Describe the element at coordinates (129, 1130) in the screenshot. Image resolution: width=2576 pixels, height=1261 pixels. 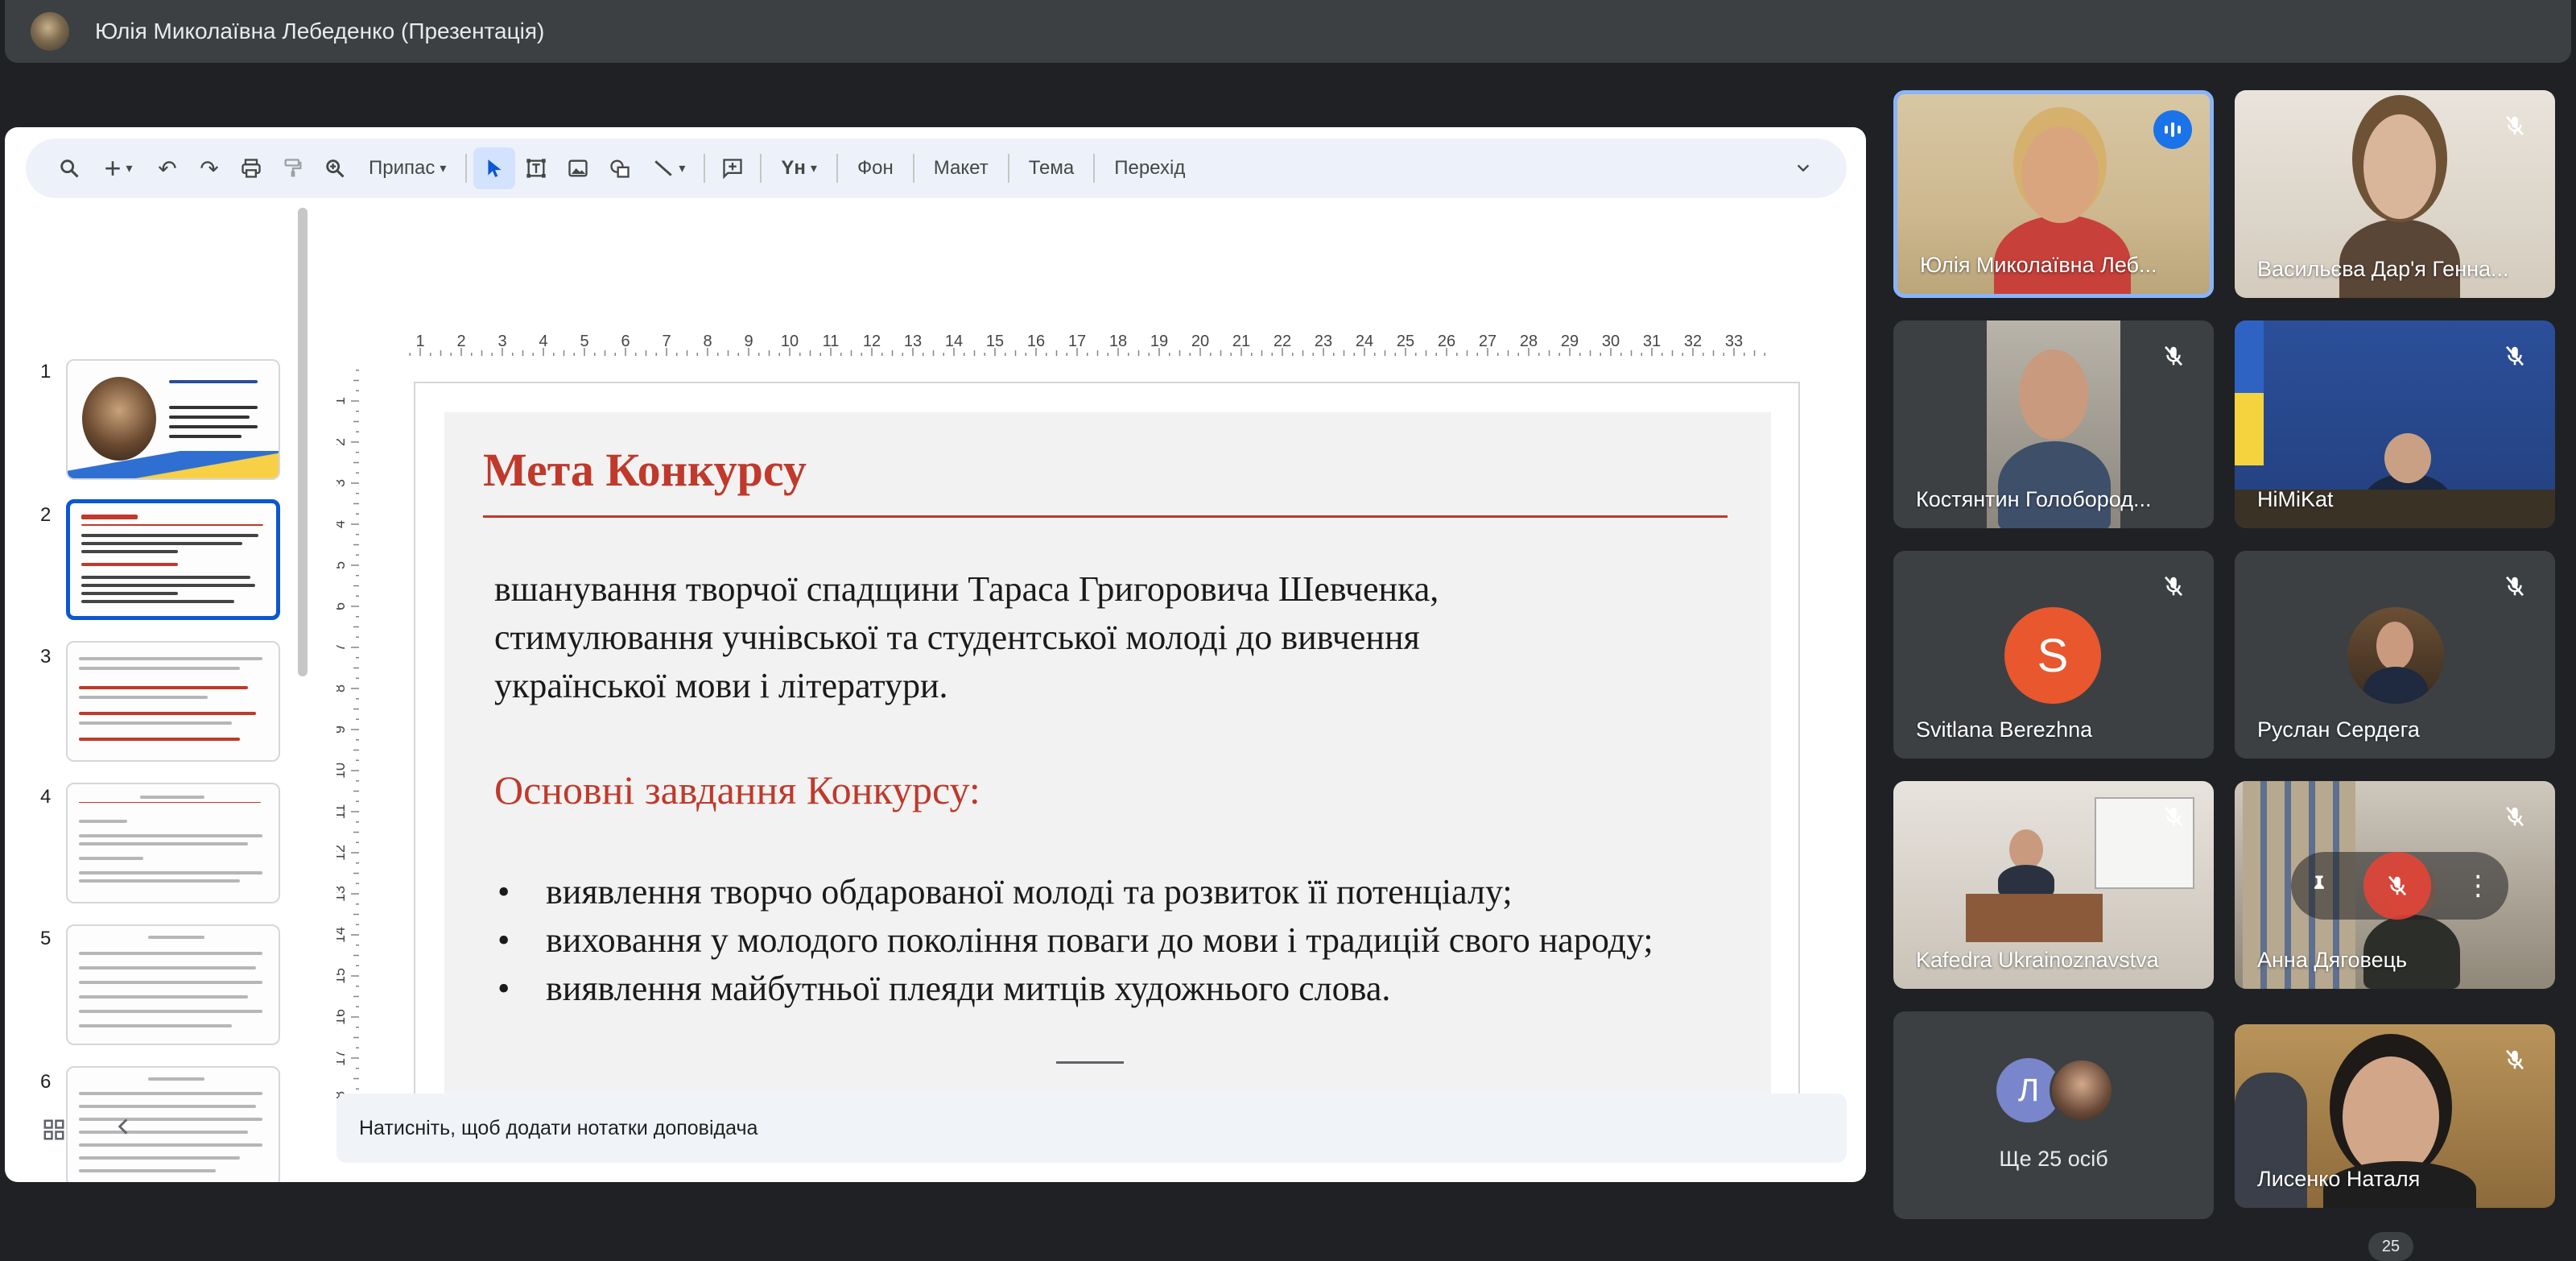
I see `collapse-filmstrip-icon` at that location.